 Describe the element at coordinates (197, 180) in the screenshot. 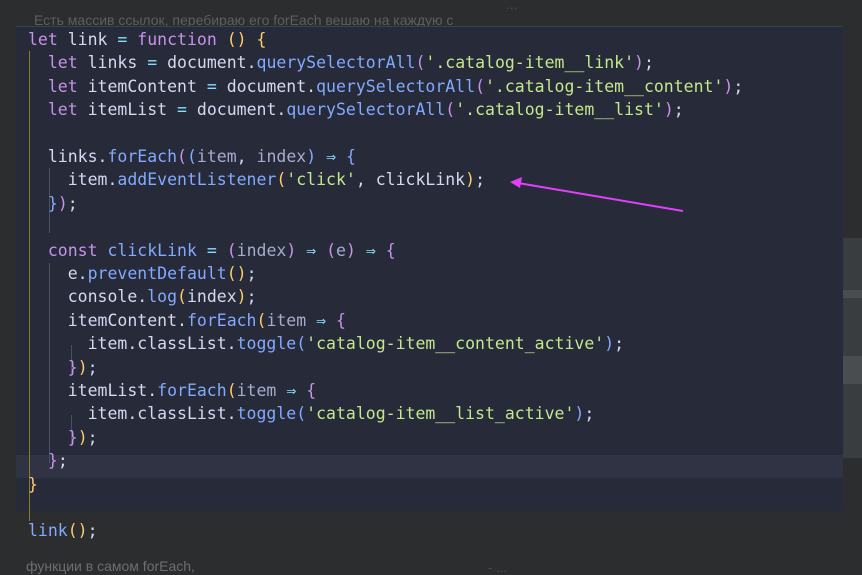

I see `code-token: addEventListener` at that location.